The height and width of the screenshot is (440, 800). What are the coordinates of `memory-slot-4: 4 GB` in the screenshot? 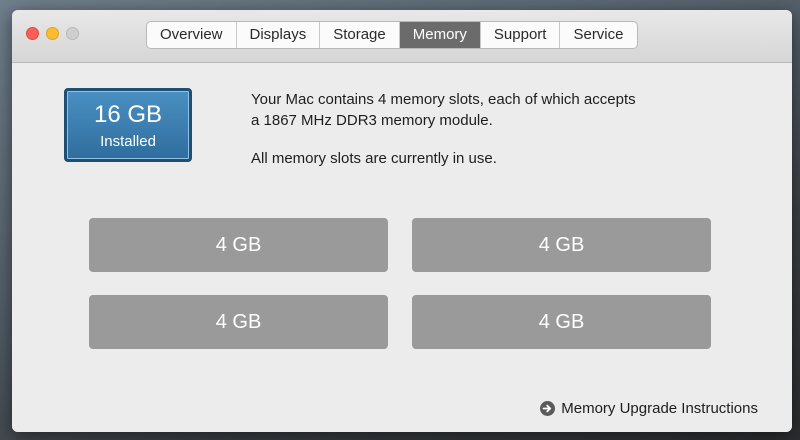 It's located at (561, 322).